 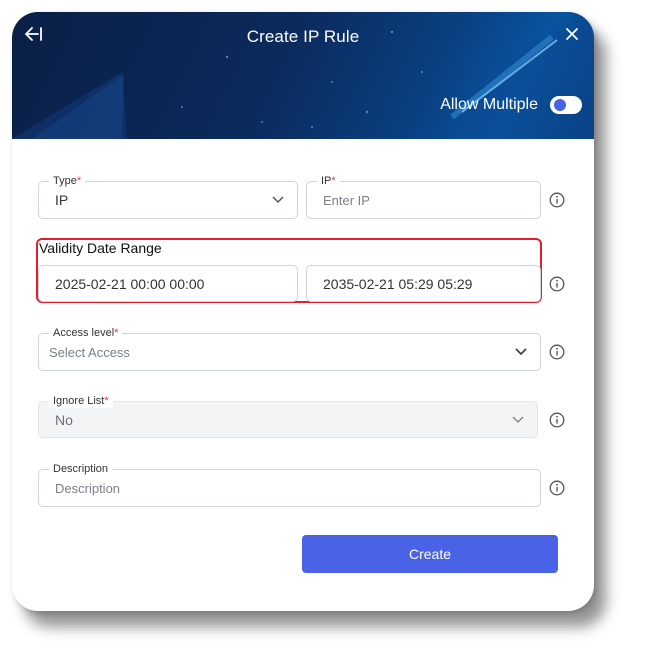 I want to click on validity-date-range-label: Validity Date Range, so click(x=100, y=248).